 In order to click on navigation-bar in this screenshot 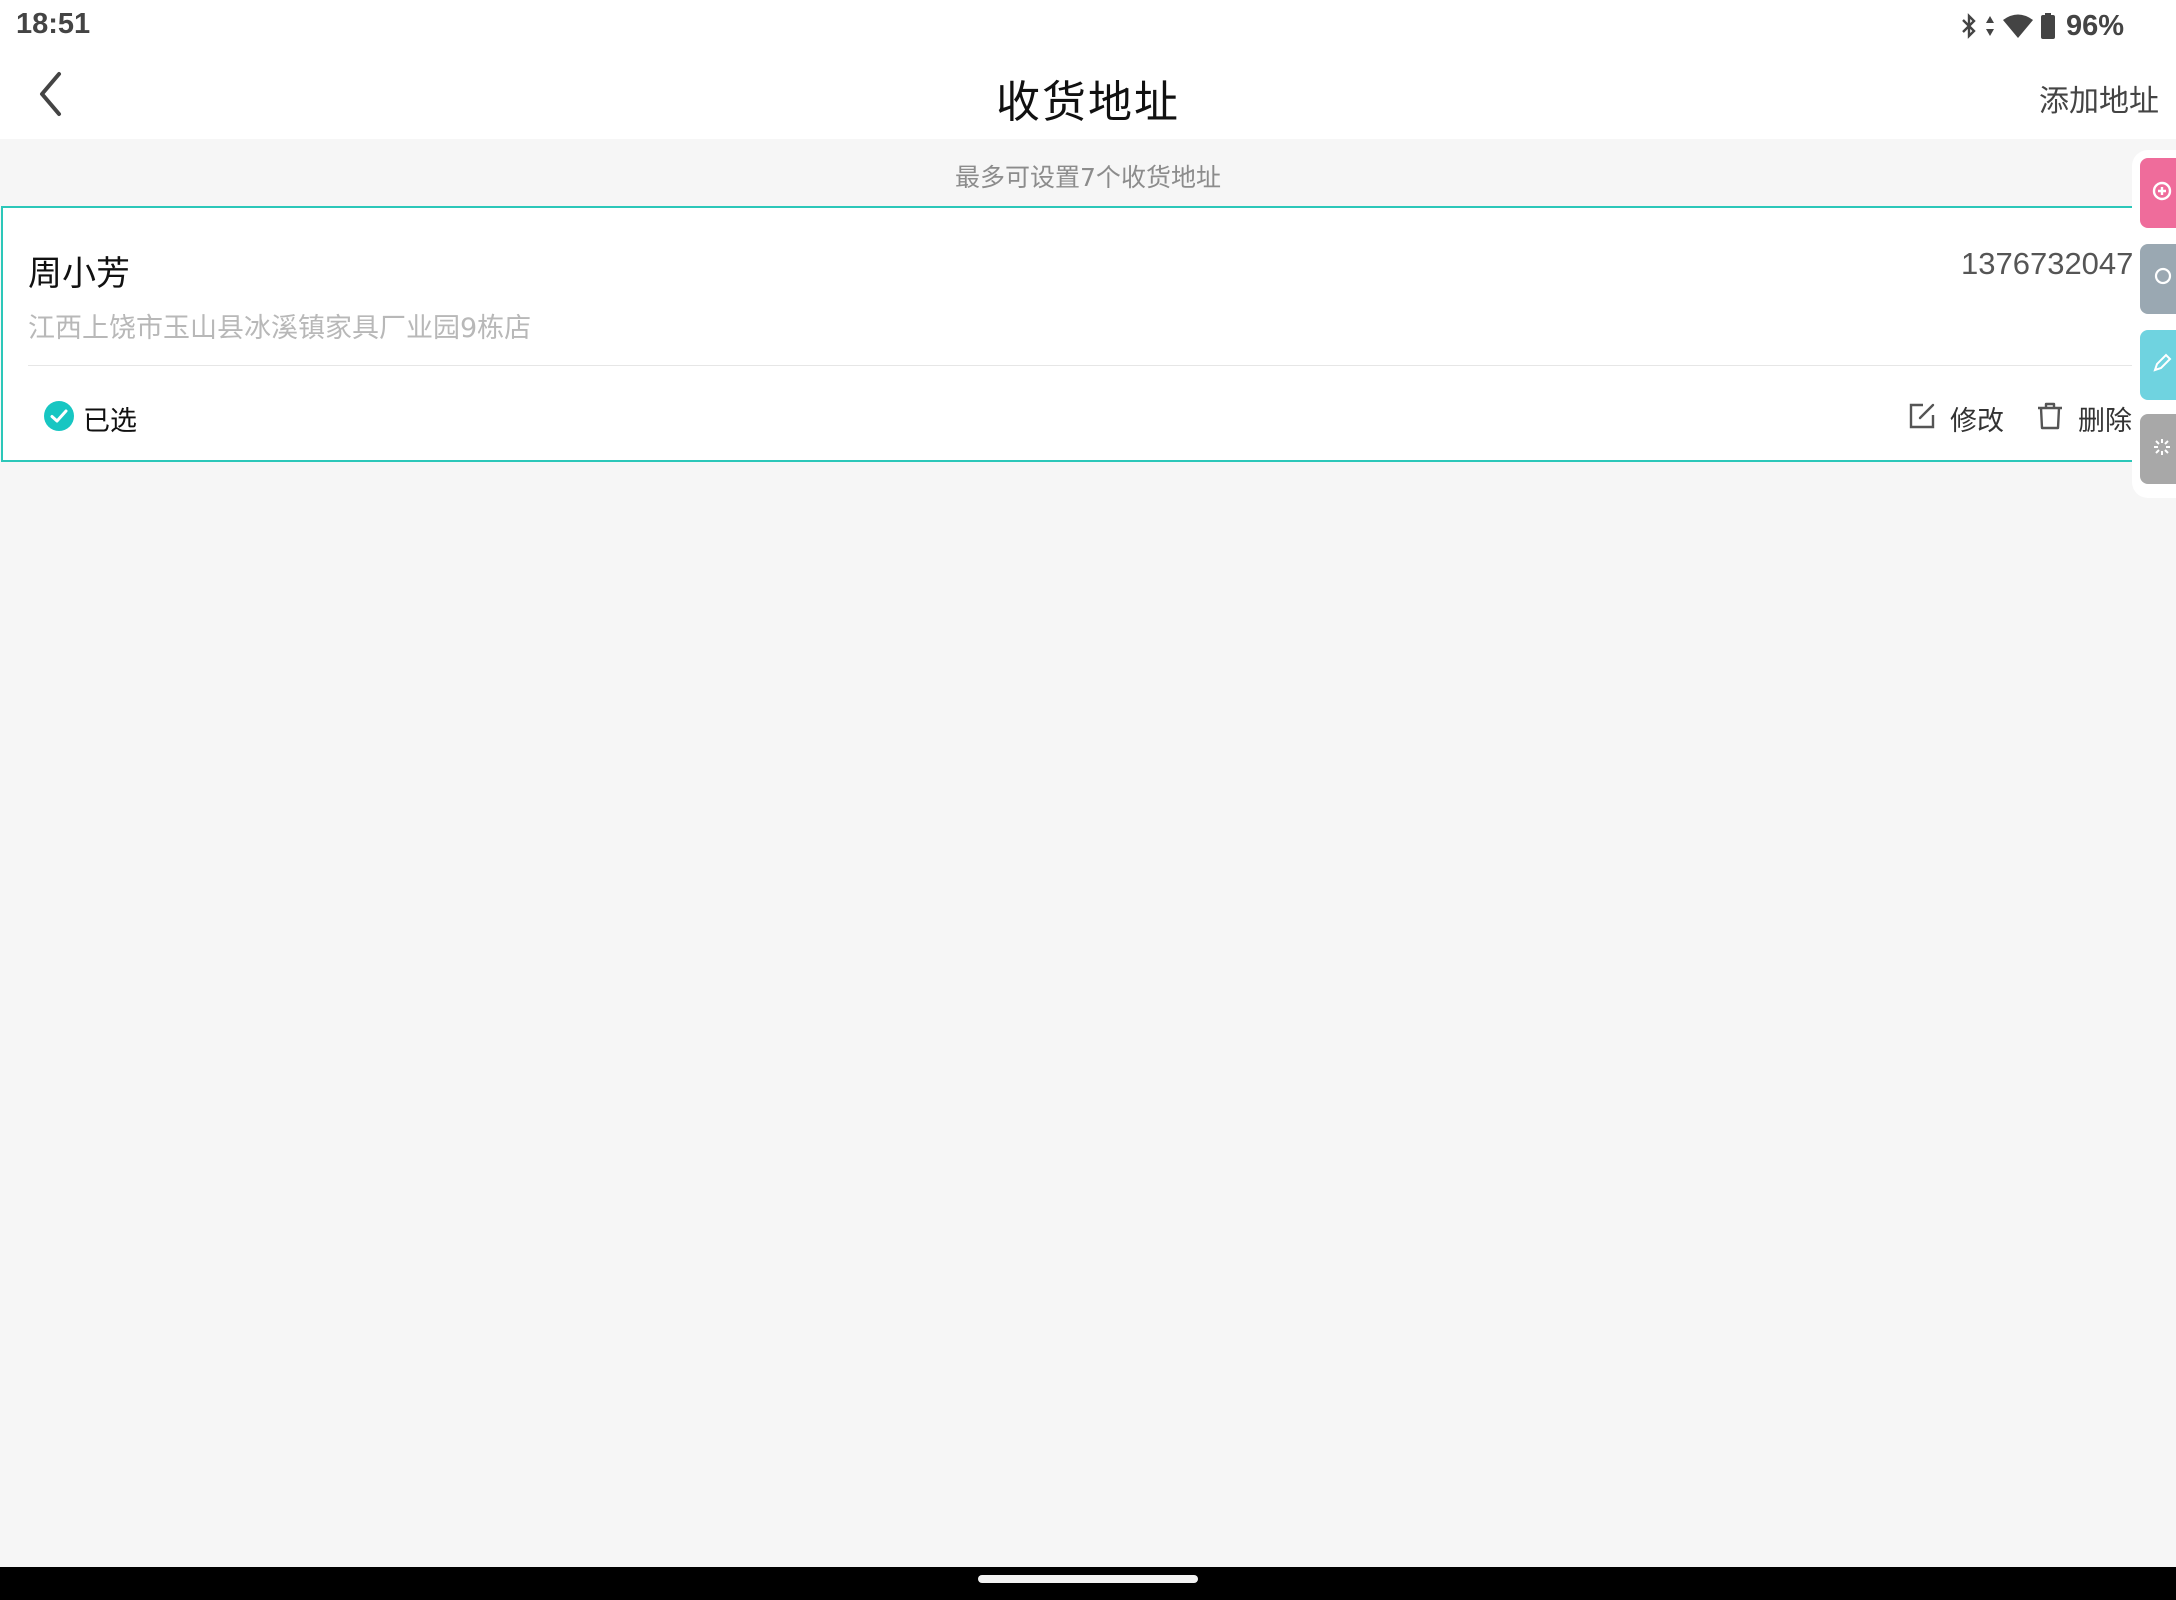, I will do `click(1088, 1583)`.